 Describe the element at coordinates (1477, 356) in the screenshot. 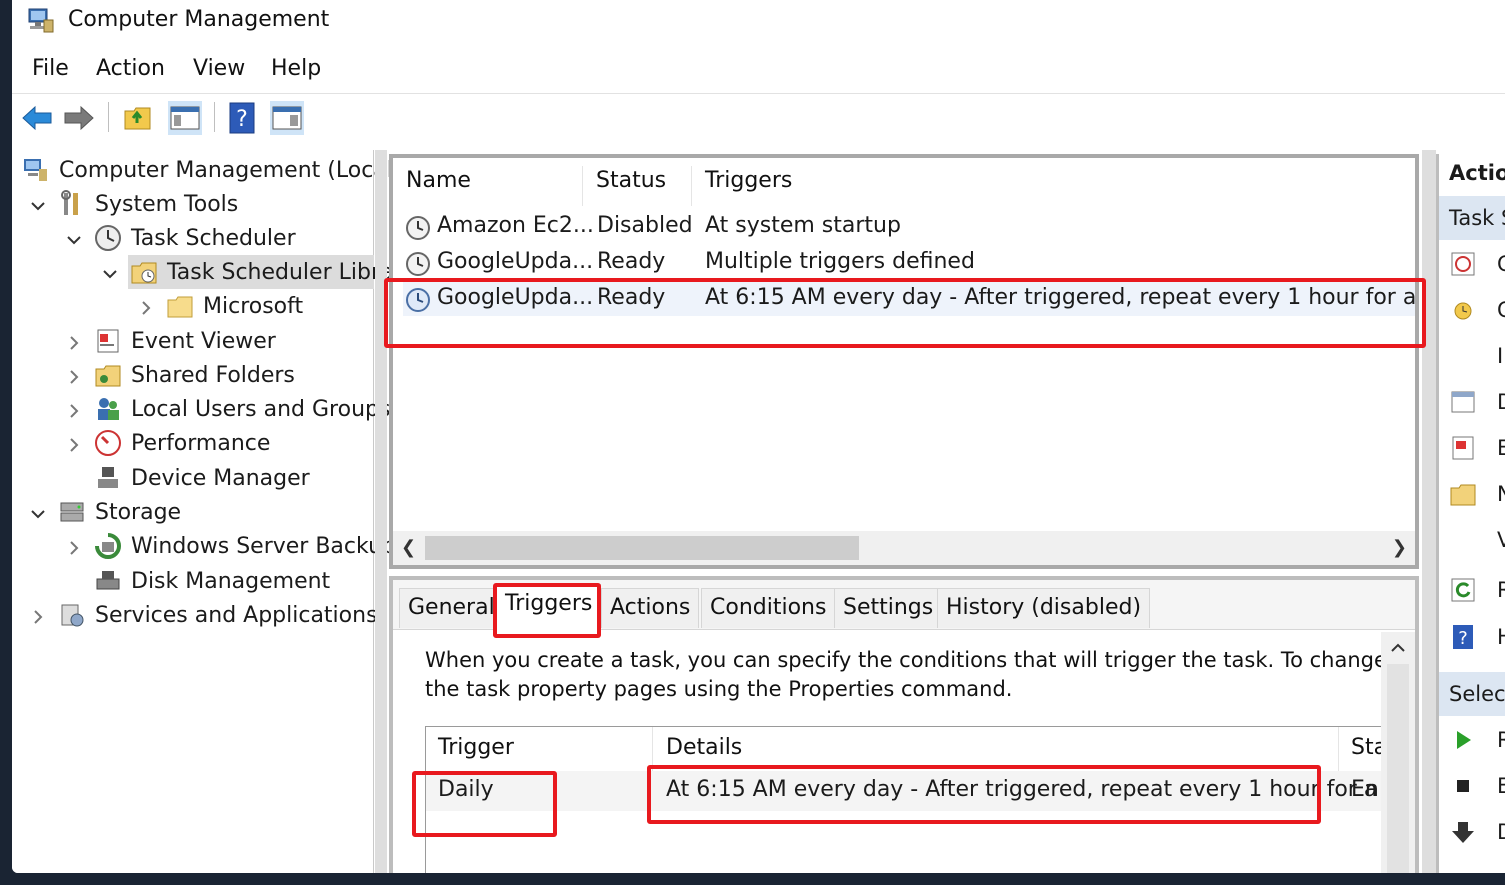

I see `action-item: Ir` at that location.